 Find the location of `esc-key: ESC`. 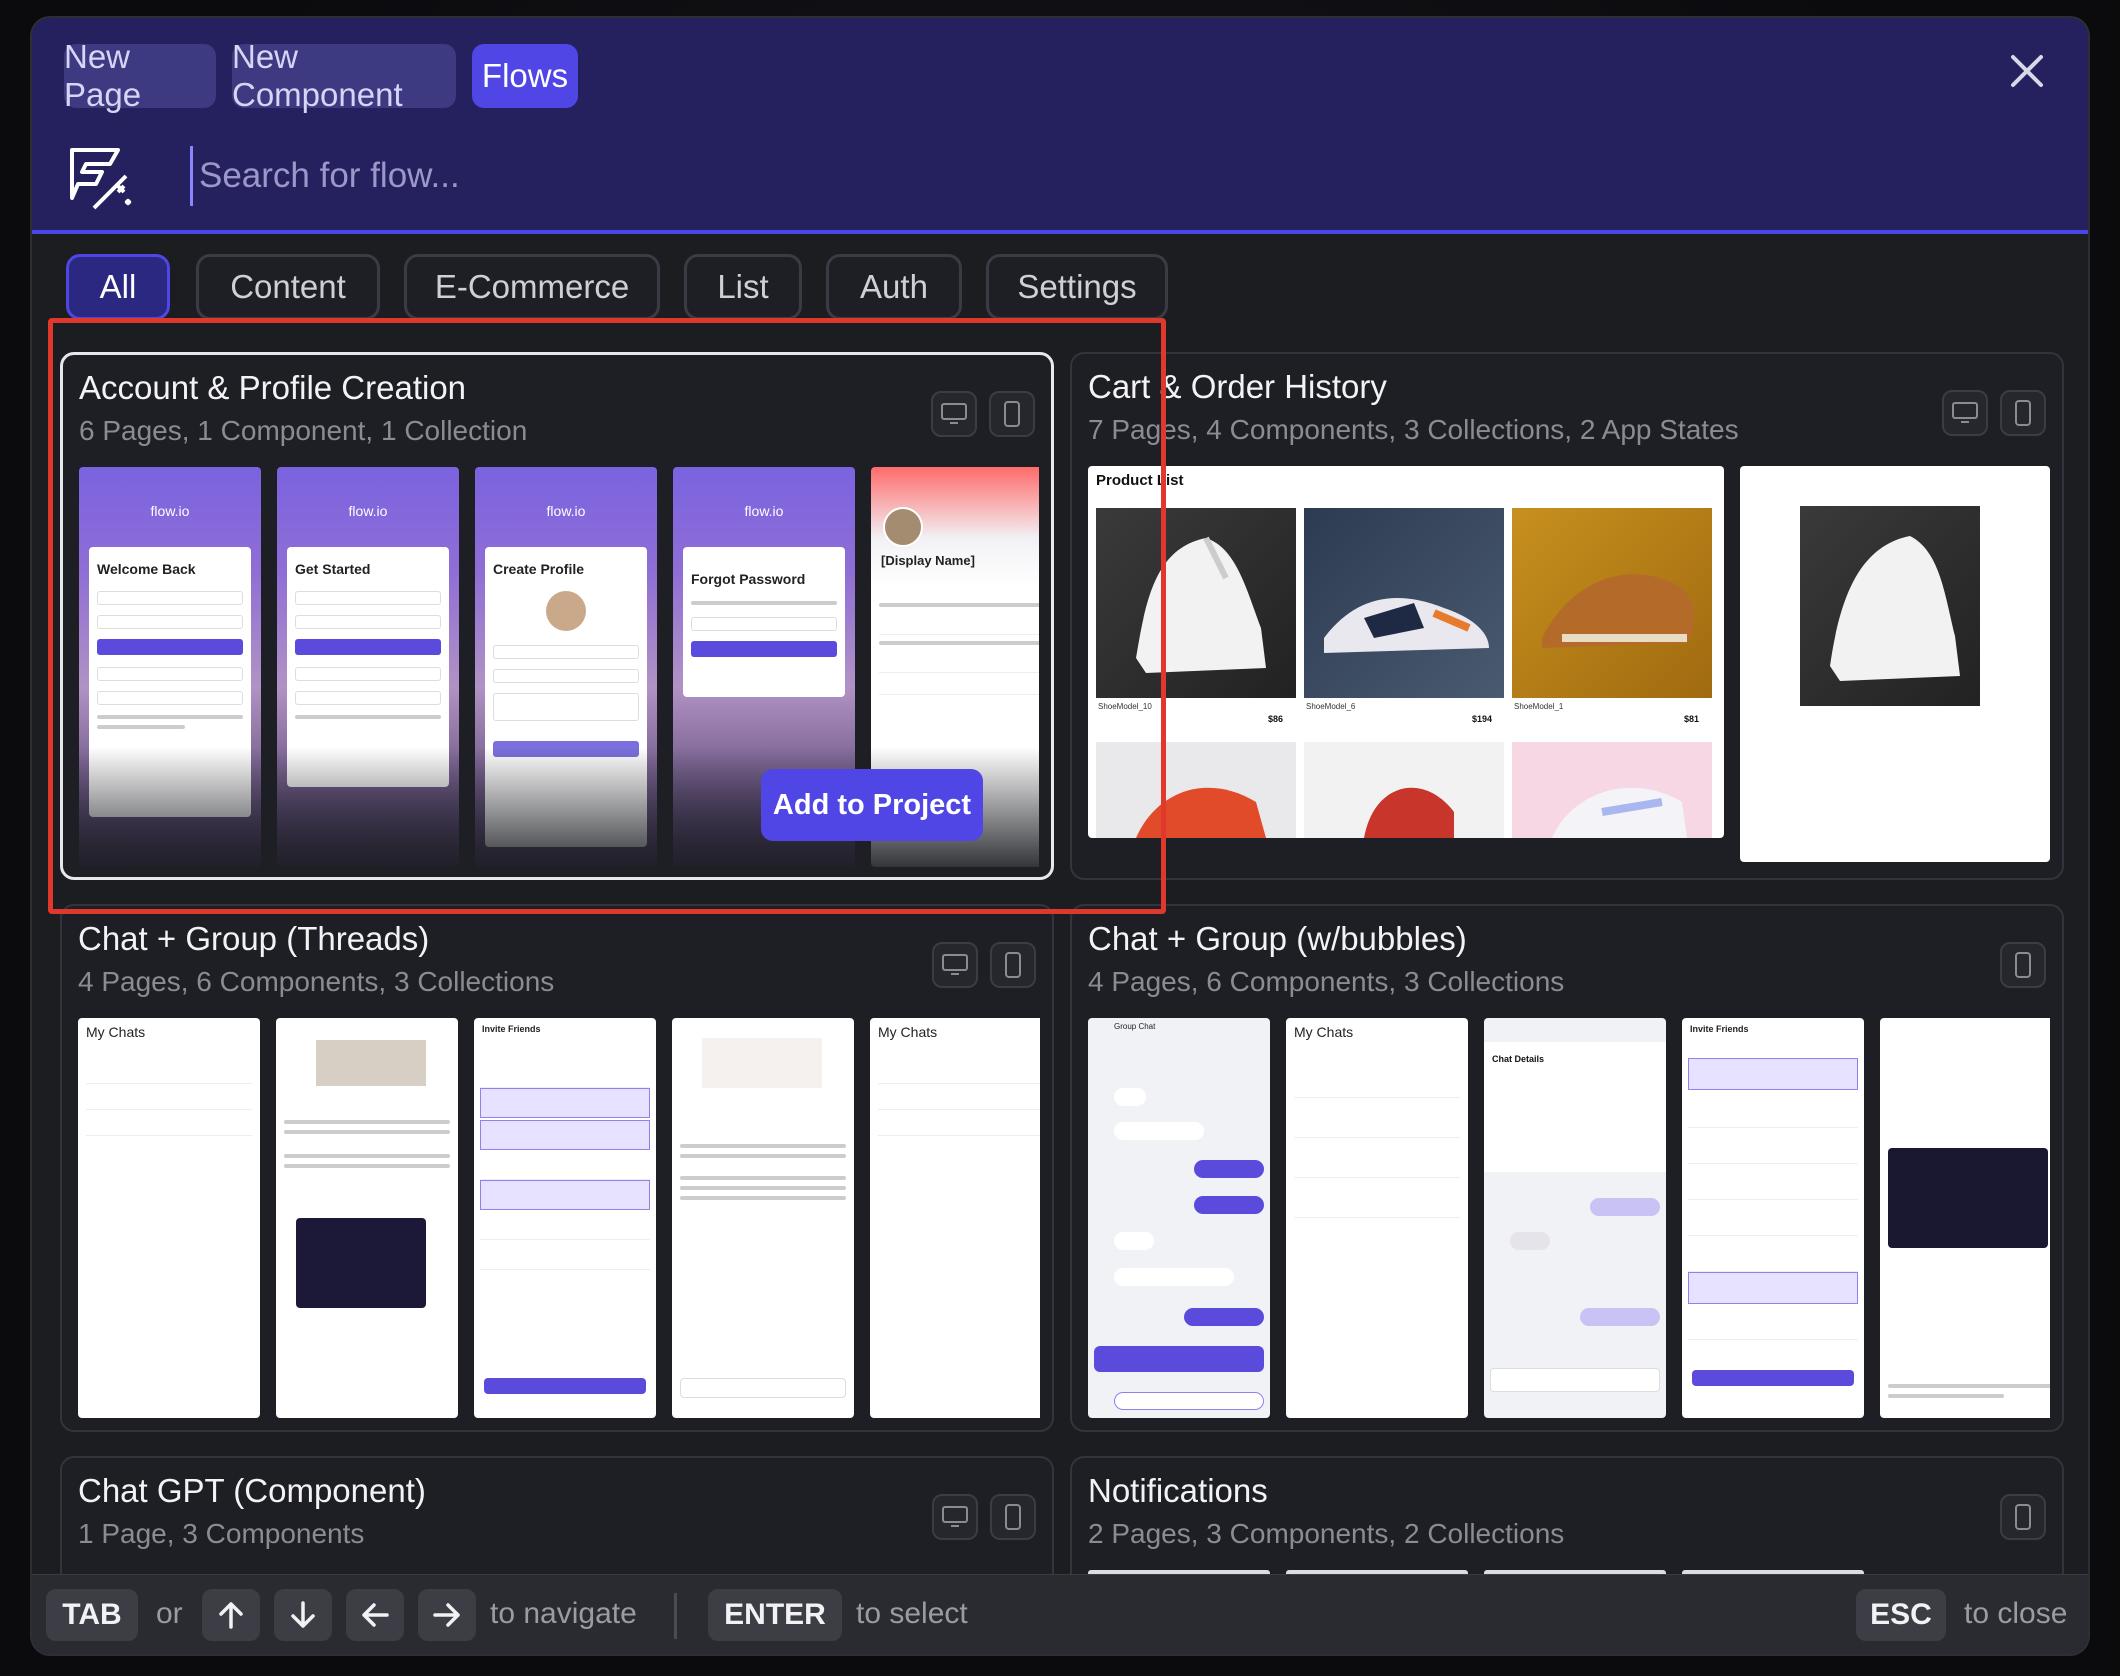

esc-key: ESC is located at coordinates (1901, 1615).